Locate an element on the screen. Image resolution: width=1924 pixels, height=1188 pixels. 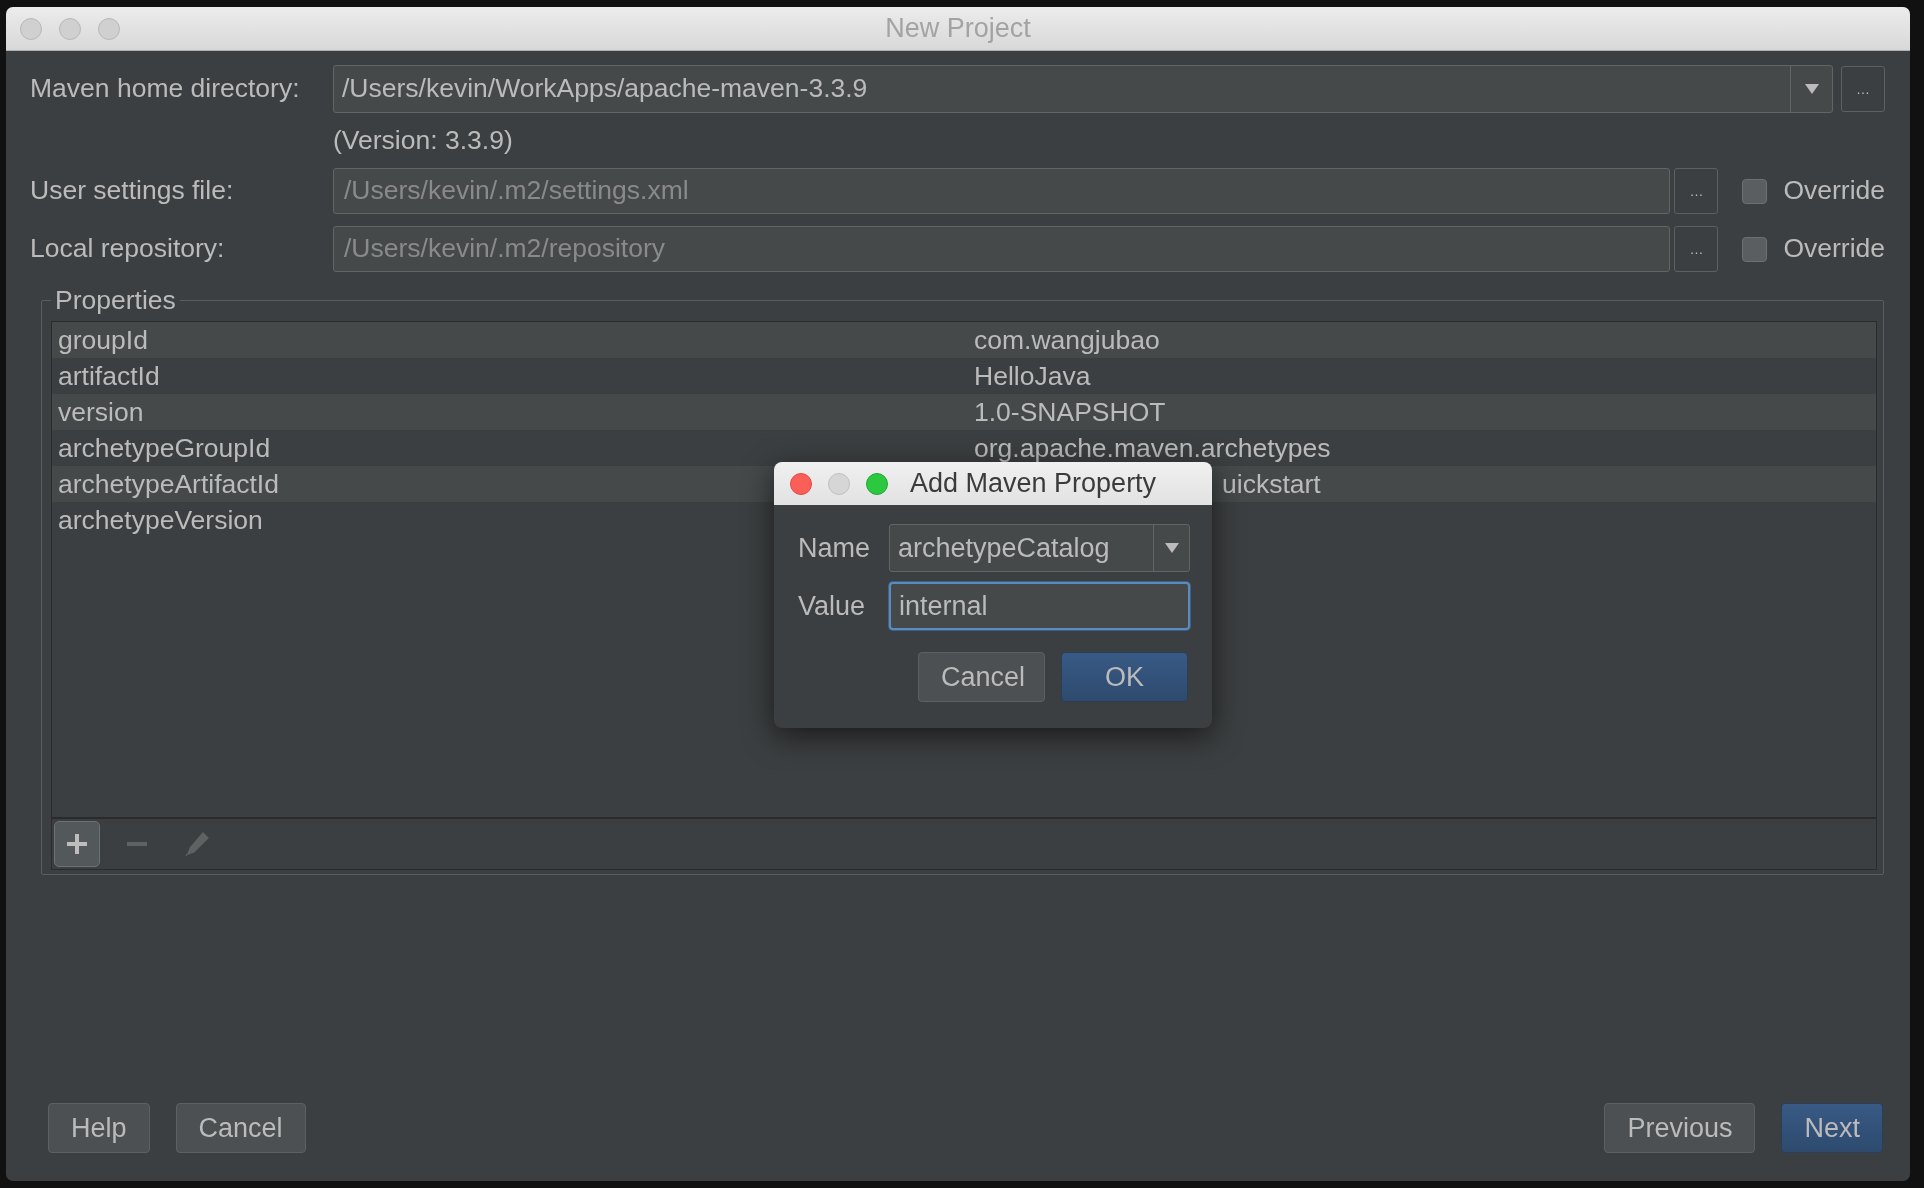
pencil-icon is located at coordinates (197, 844).